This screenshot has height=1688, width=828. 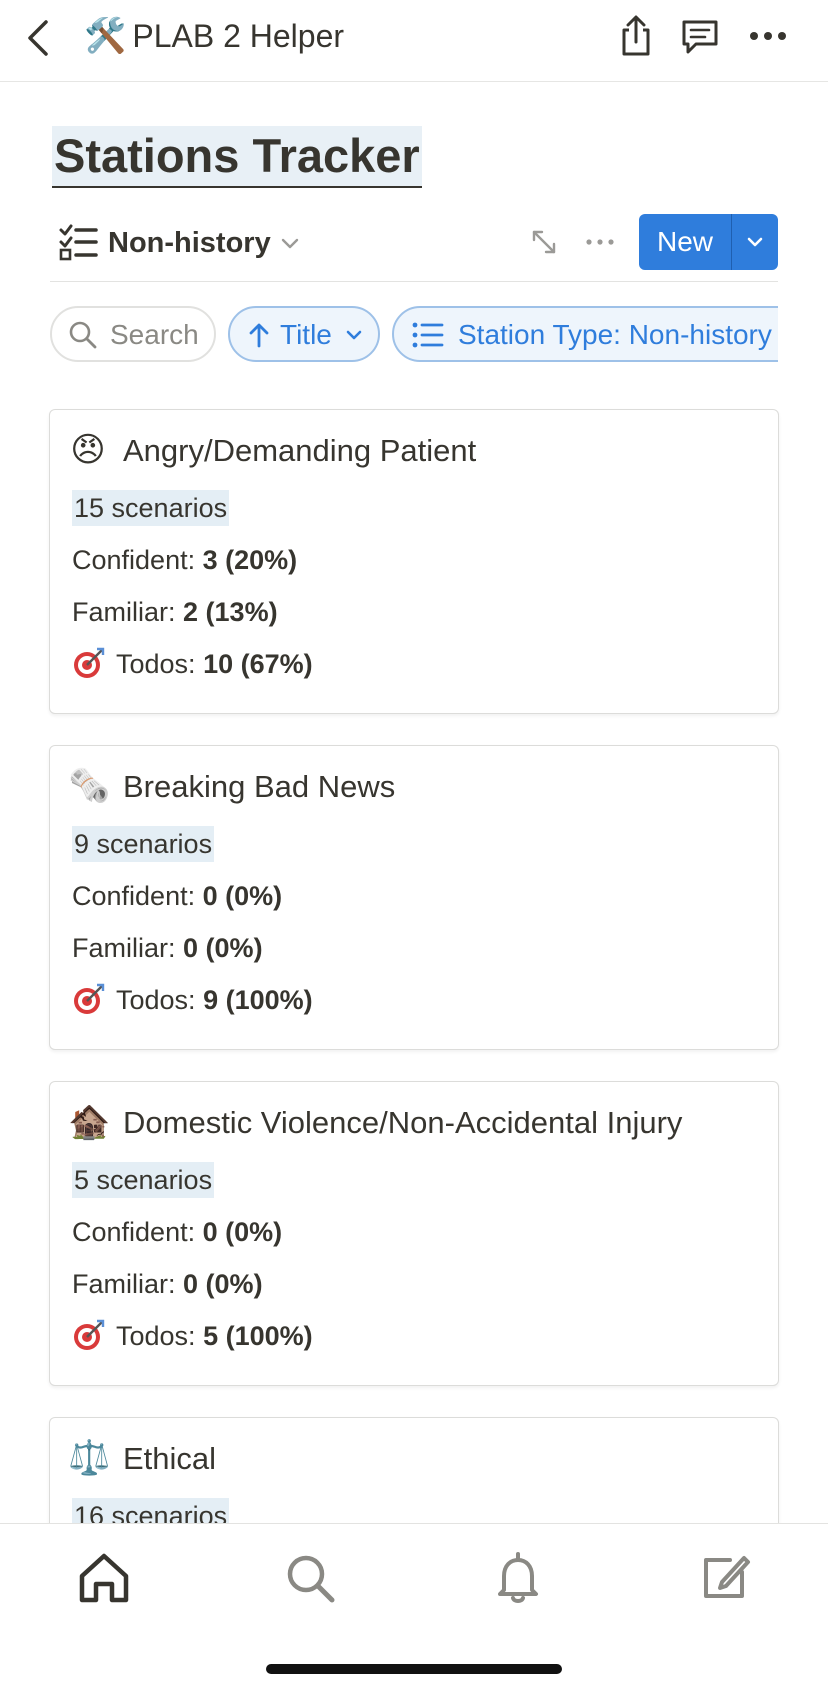 What do you see at coordinates (403, 1122) in the screenshot?
I see `card-title: Domestic Violence/Non-Accidental Injury` at bounding box center [403, 1122].